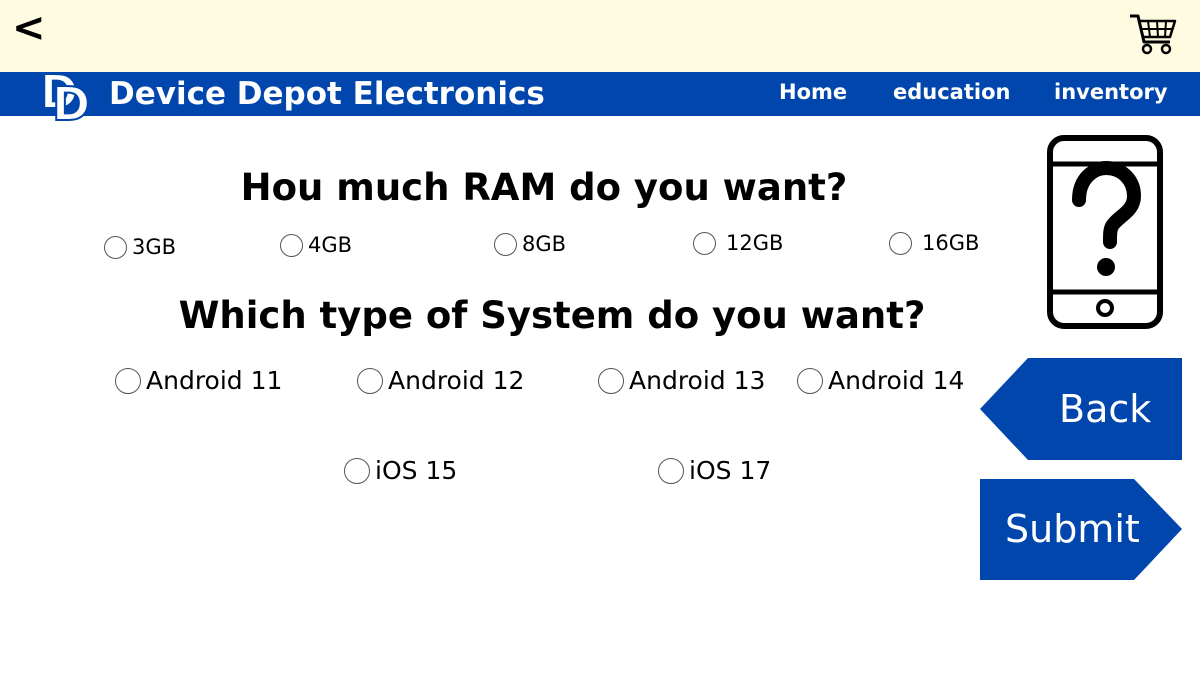  Describe the element at coordinates (755, 243) in the screenshot. I see `ram-option-label: 12GB` at that location.